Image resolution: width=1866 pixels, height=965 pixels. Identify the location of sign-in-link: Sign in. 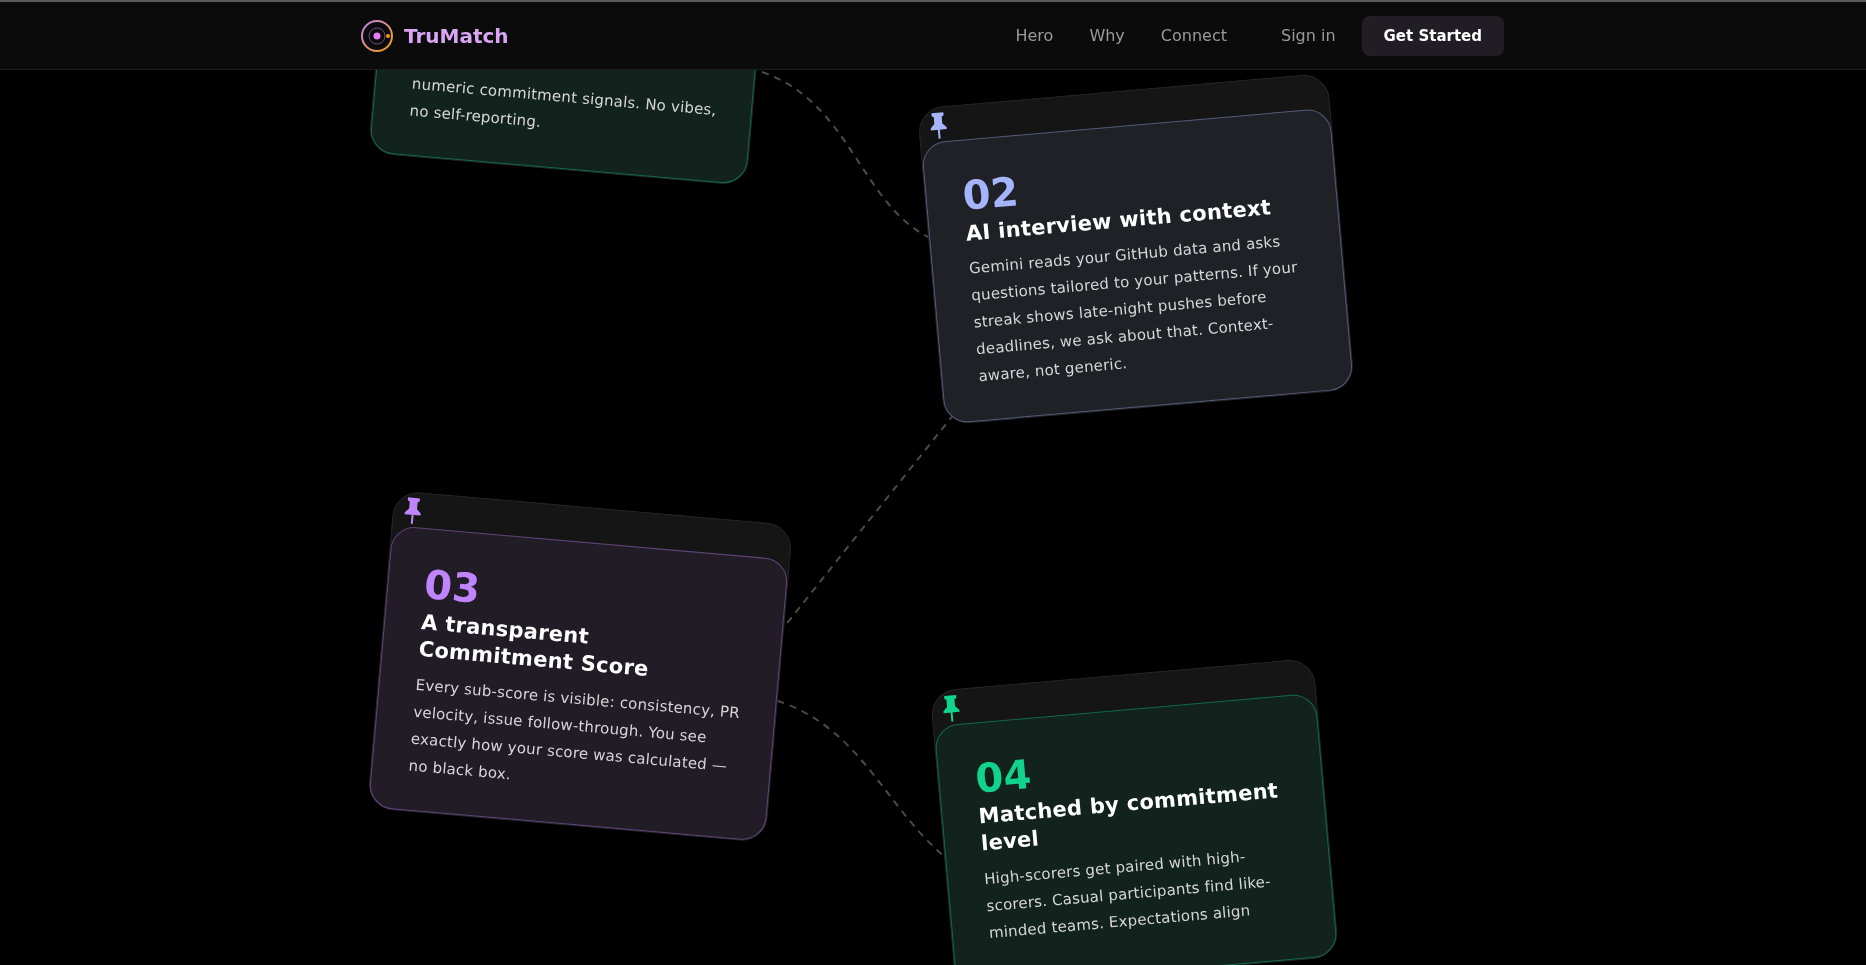
(1308, 35).